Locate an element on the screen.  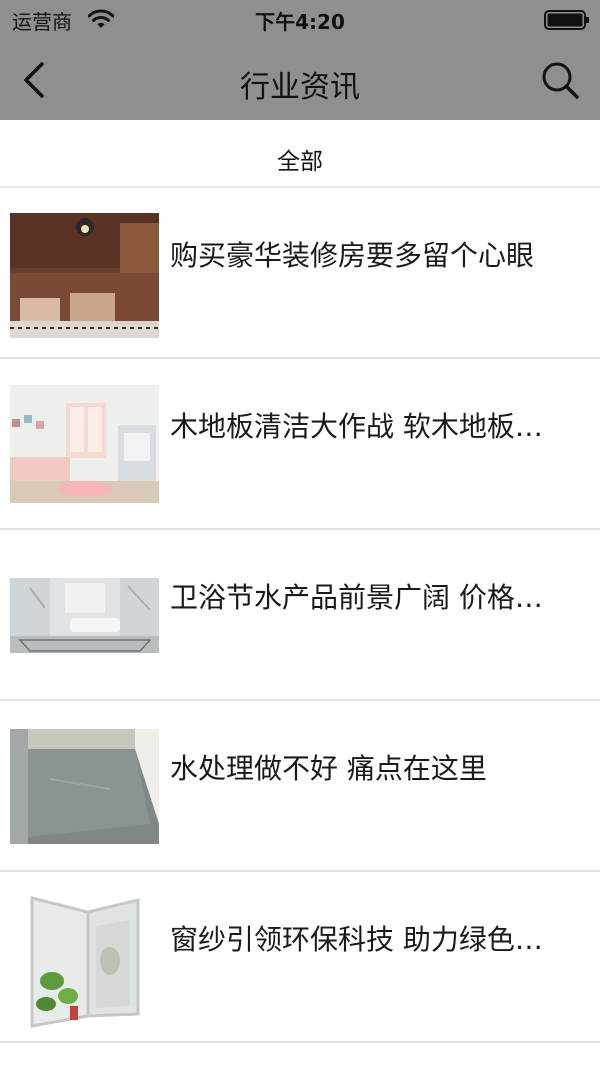
restaurant-interior-thumbnail is located at coordinates (84, 275).